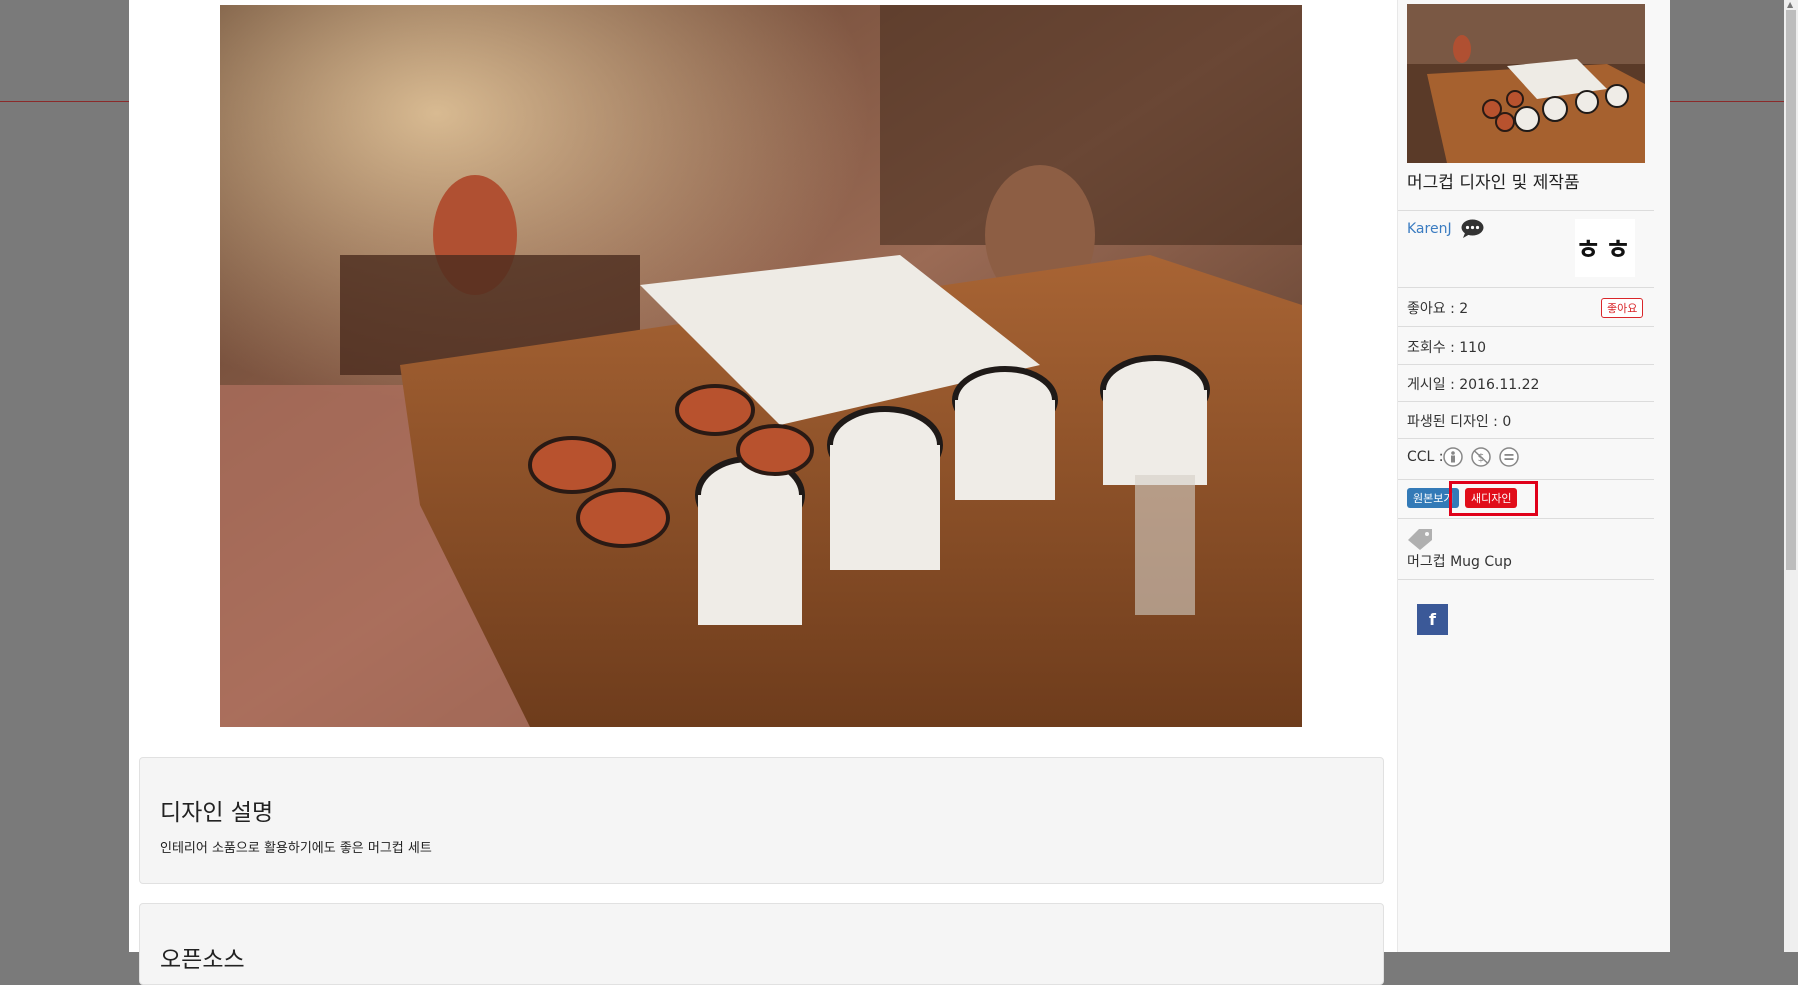 The height and width of the screenshot is (985, 1798). What do you see at coordinates (1459, 422) in the screenshot?
I see `derived-count: 파생된 디자인 : 0` at bounding box center [1459, 422].